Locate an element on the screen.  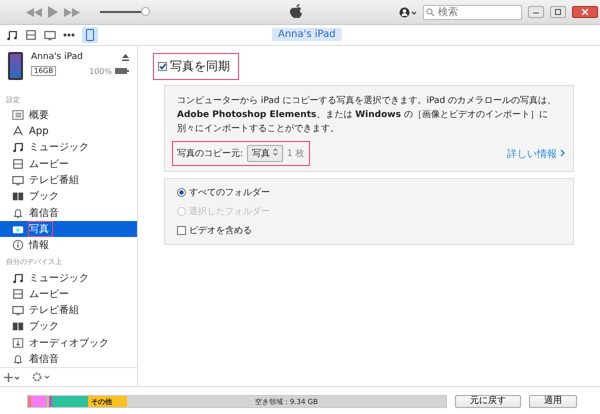
sync-checkbox: 写真を同期 is located at coordinates (196, 66).